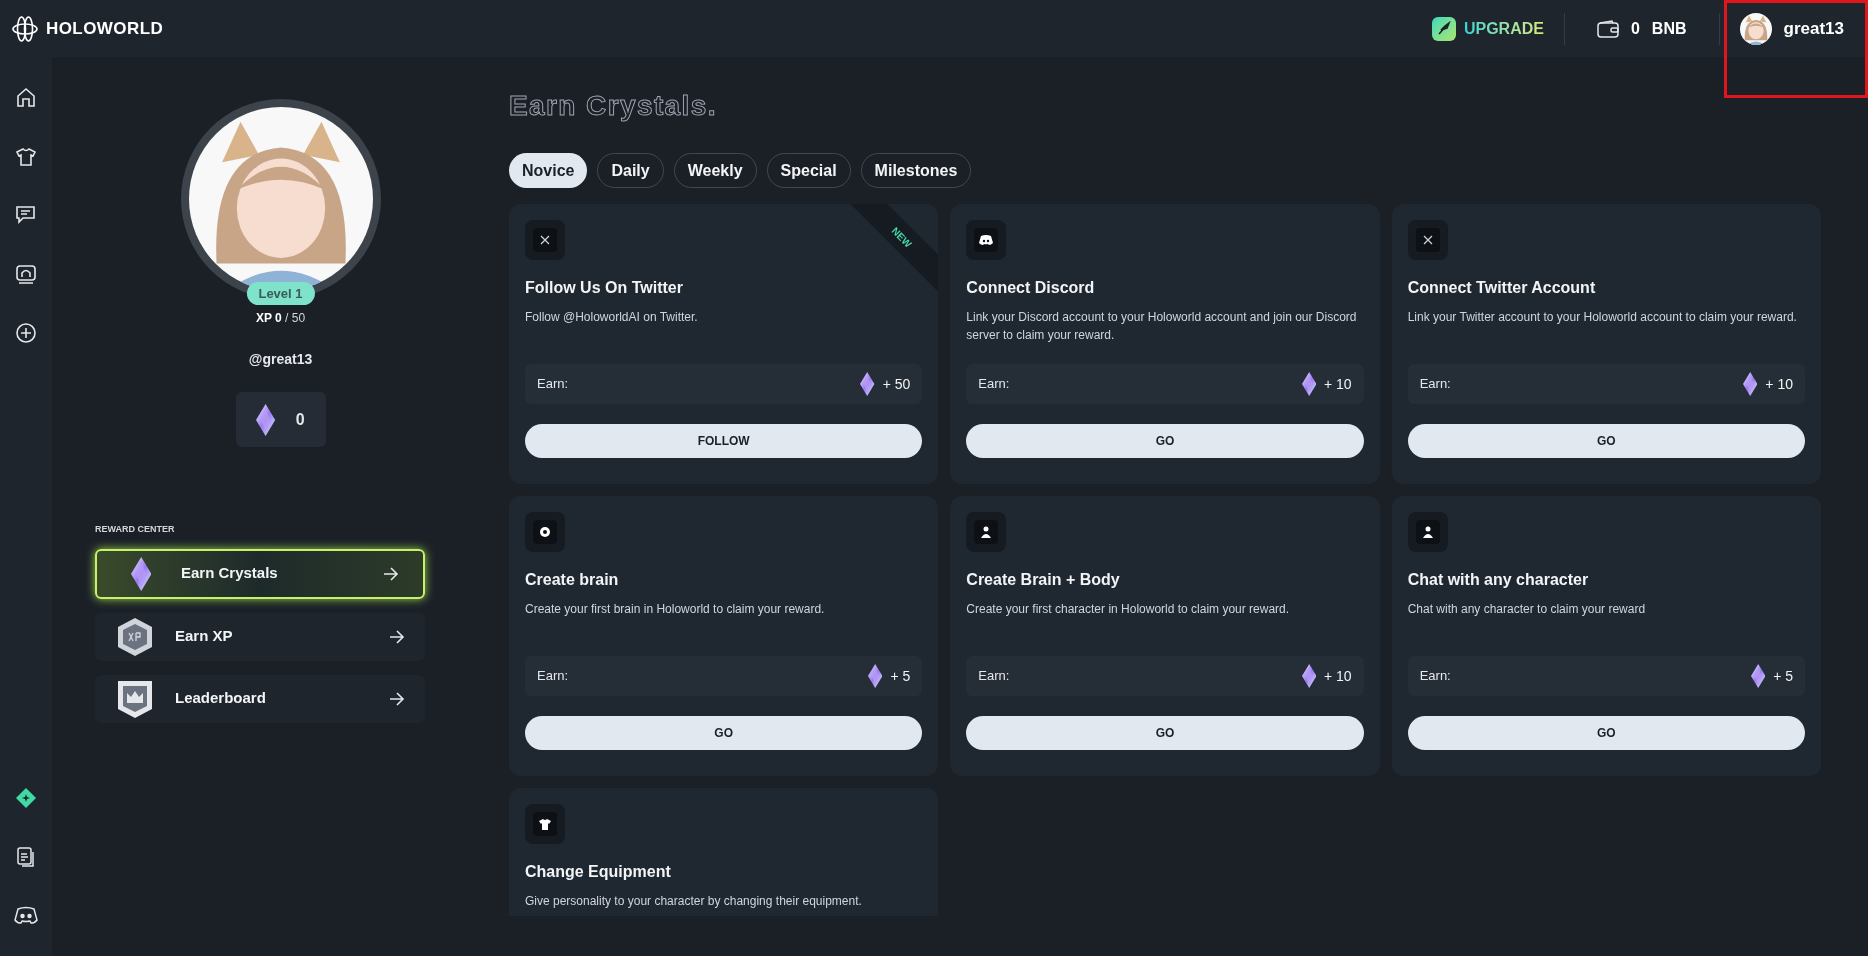  Describe the element at coordinates (724, 441) in the screenshot. I see `task-action-button: FOLLOW` at that location.